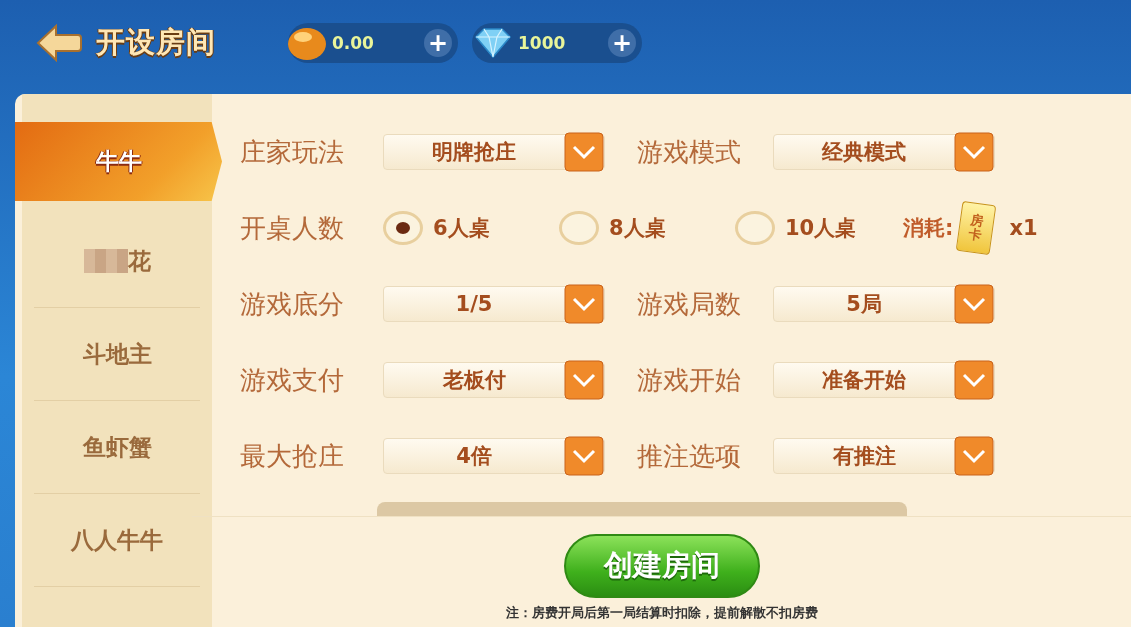 This screenshot has height=627, width=1131. Describe the element at coordinates (117, 540) in the screenshot. I see `game-tab: 八人牛牛` at that location.